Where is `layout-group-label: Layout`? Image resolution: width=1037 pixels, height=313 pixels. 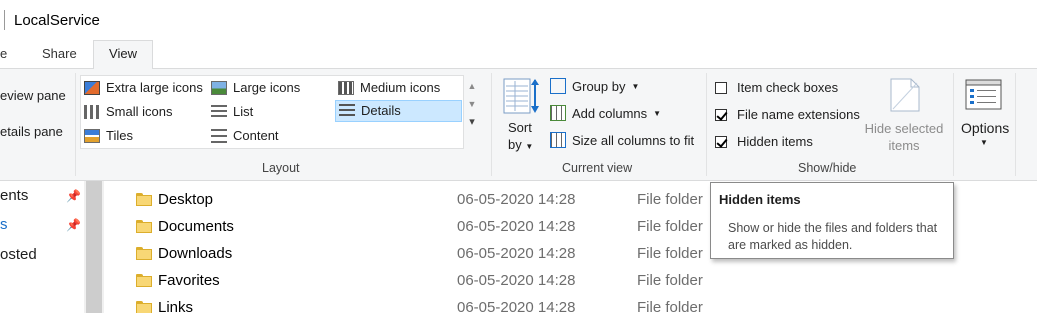 layout-group-label: Layout is located at coordinates (281, 168).